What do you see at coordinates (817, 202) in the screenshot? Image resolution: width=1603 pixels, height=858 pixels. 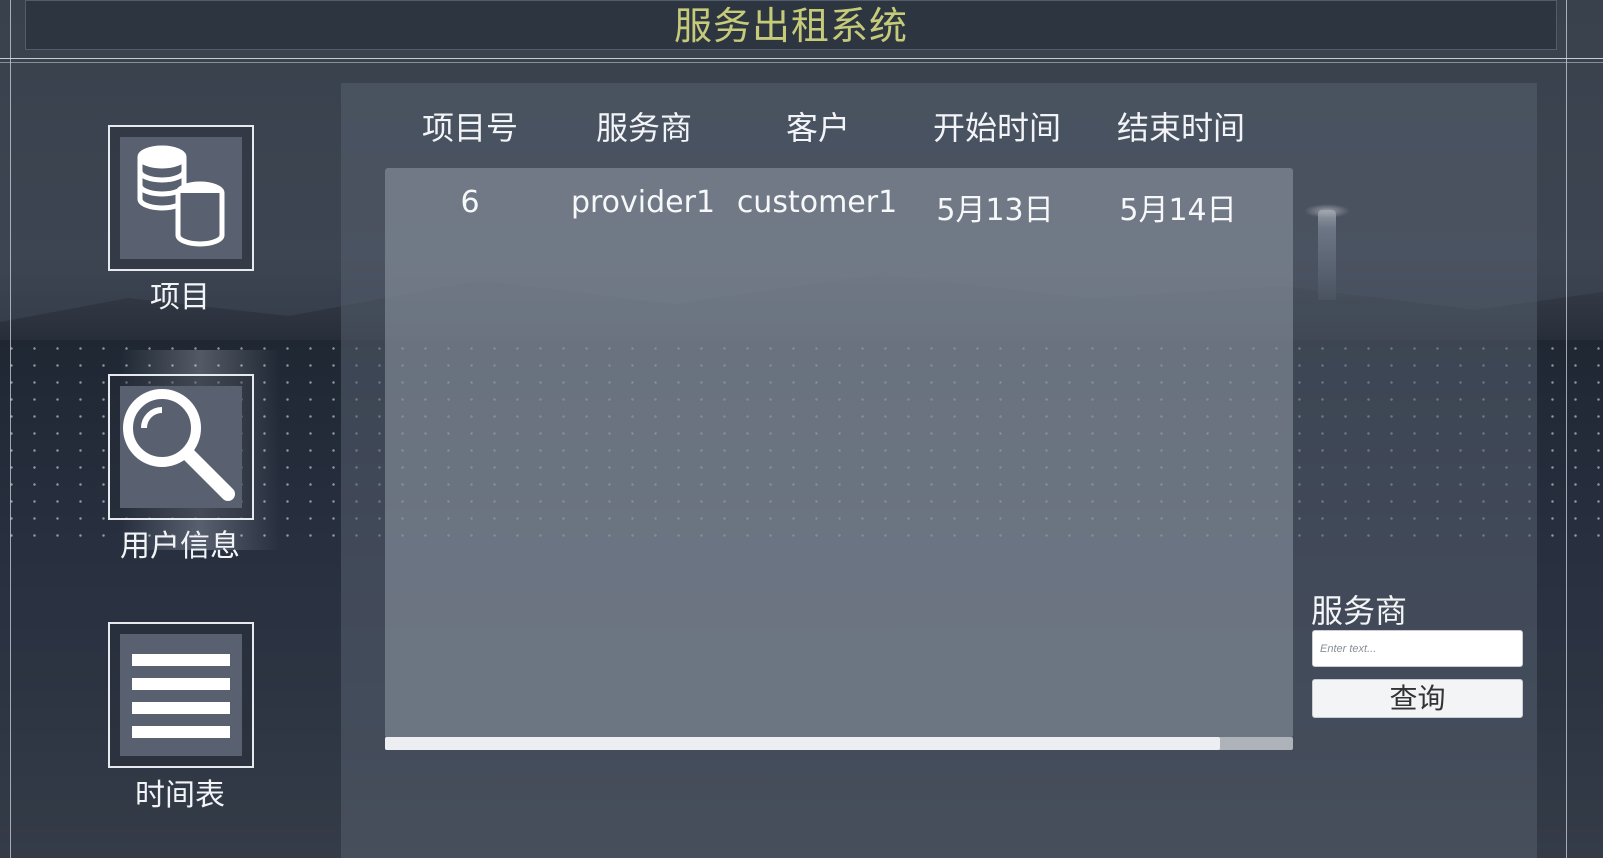 I see `cell-customer: customer1` at bounding box center [817, 202].